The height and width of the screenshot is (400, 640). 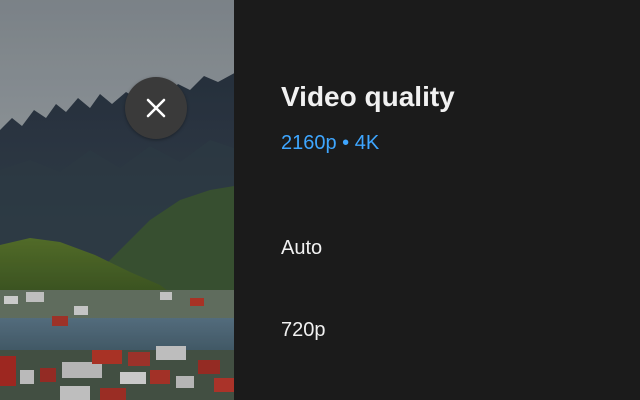 I want to click on panel-title: Video quality, so click(x=368, y=96).